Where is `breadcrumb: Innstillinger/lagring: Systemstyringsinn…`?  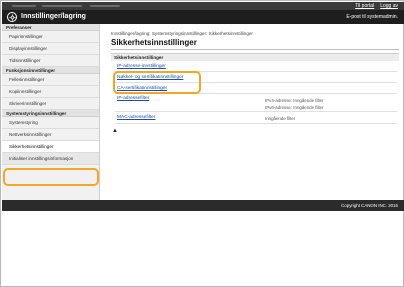
breadcrumb: Innstillinger/lagring: Systemstyringsinn… is located at coordinates (182, 33).